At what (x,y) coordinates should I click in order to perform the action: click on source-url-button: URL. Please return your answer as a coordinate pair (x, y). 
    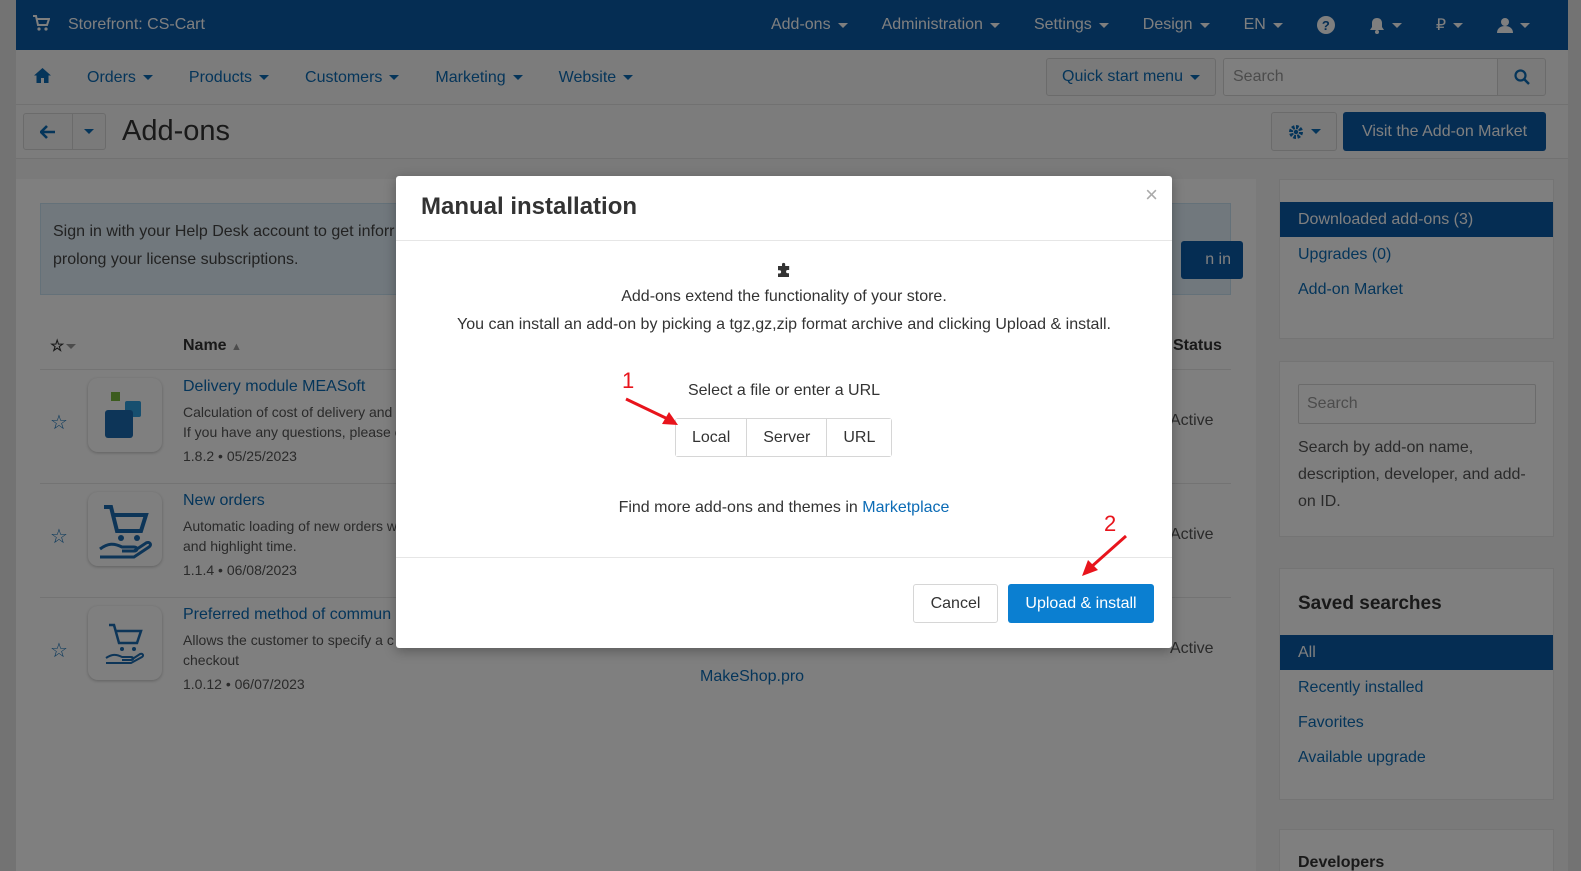
    Looking at the image, I should click on (859, 437).